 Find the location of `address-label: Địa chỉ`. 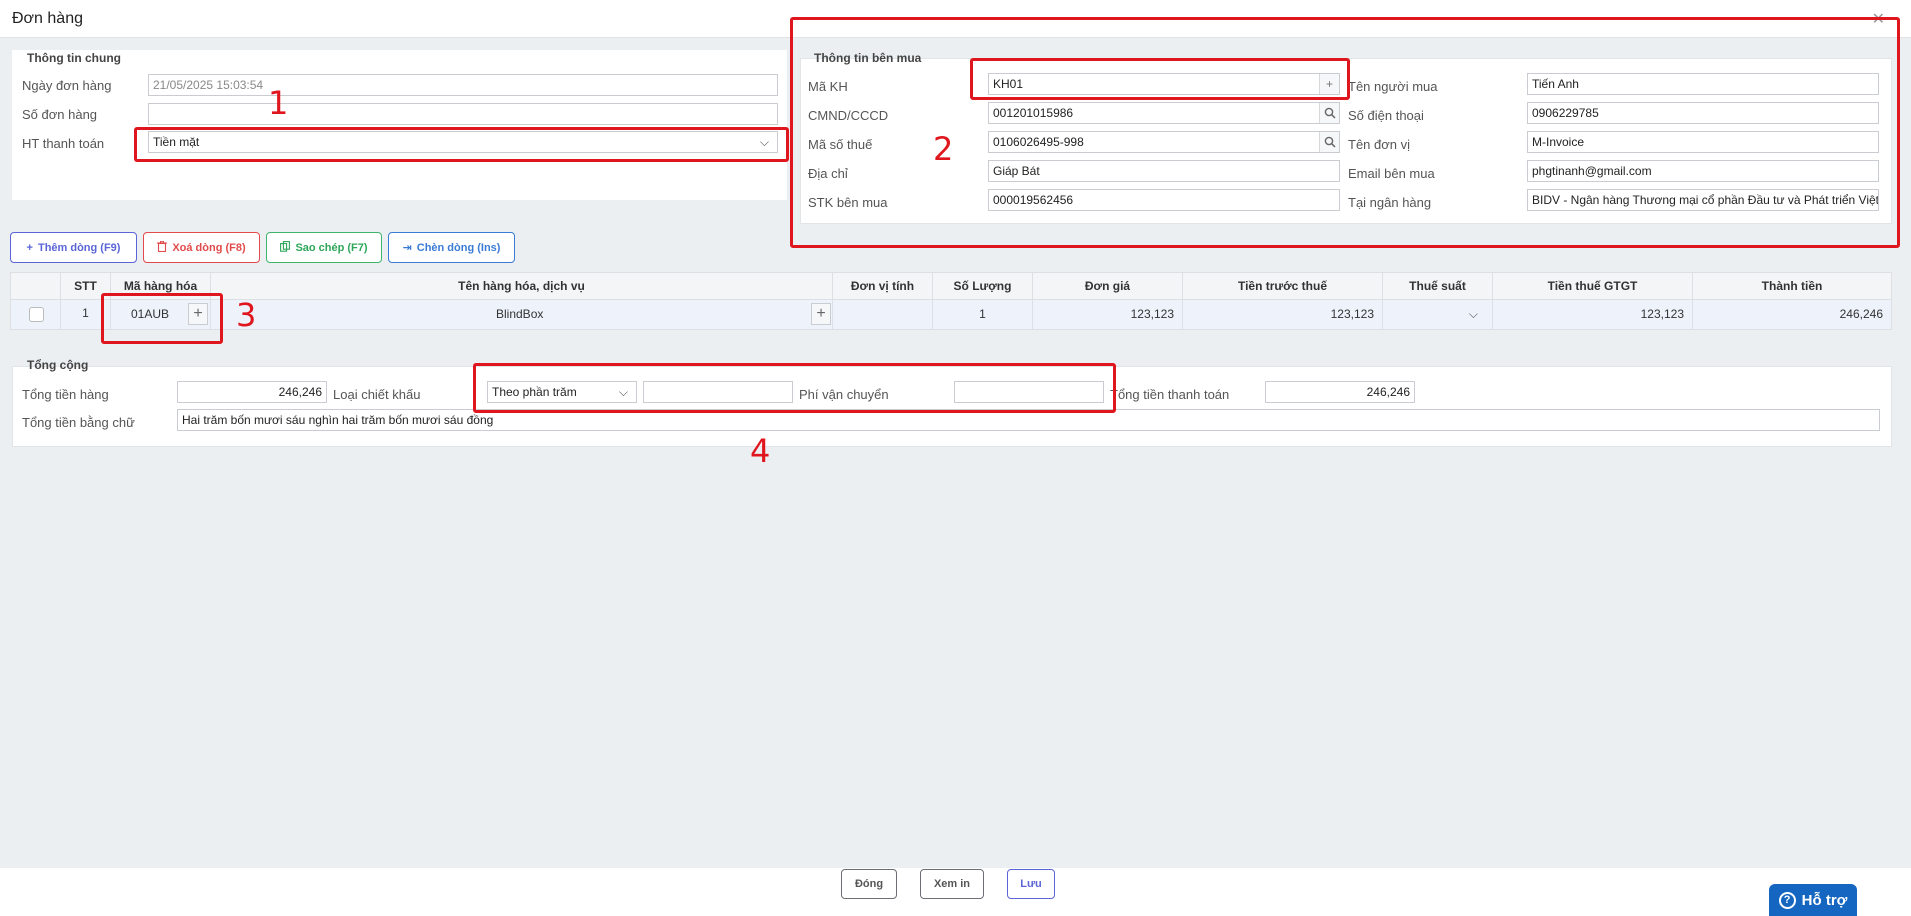

address-label: Địa chỉ is located at coordinates (828, 173).